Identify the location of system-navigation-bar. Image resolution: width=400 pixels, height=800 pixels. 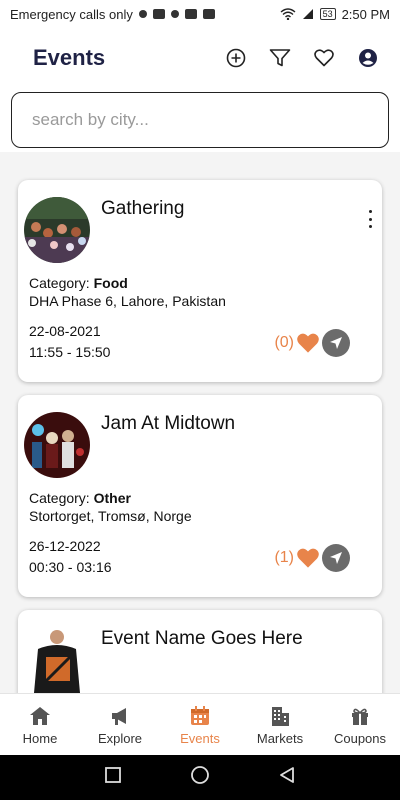
(200, 777).